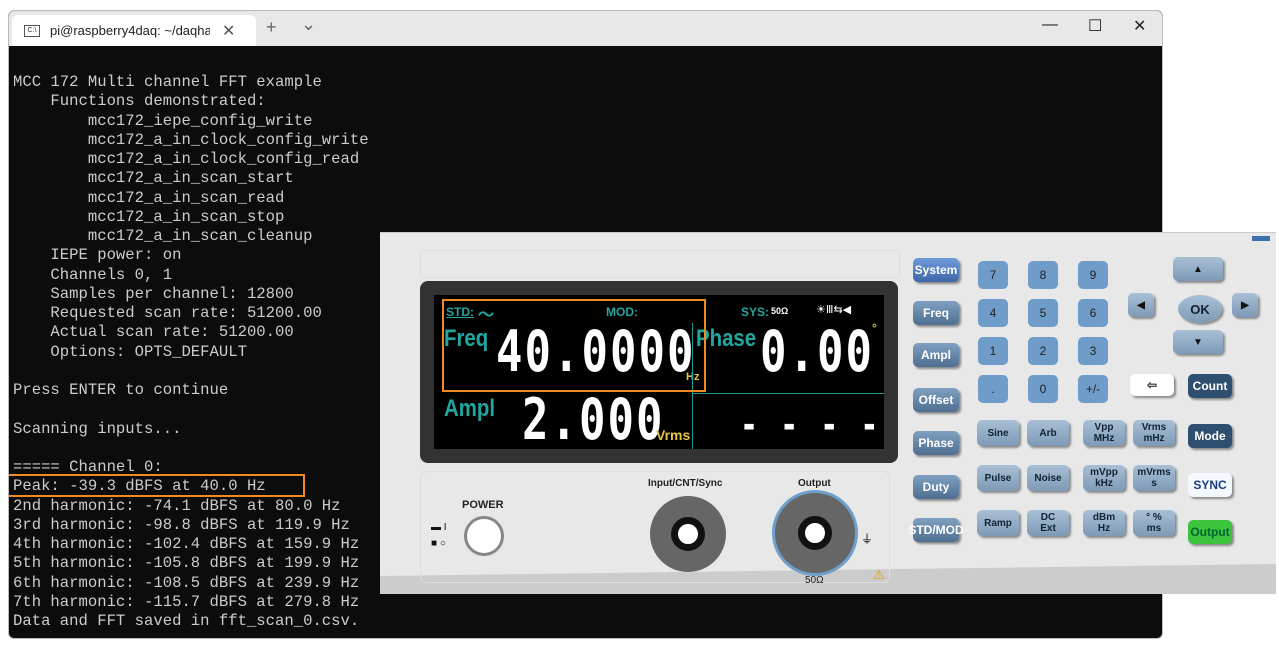  Describe the element at coordinates (186, 563) in the screenshot. I see `terminal-line: 5th harmonic: -105.8 dBFS at 199.9 Hz` at that location.